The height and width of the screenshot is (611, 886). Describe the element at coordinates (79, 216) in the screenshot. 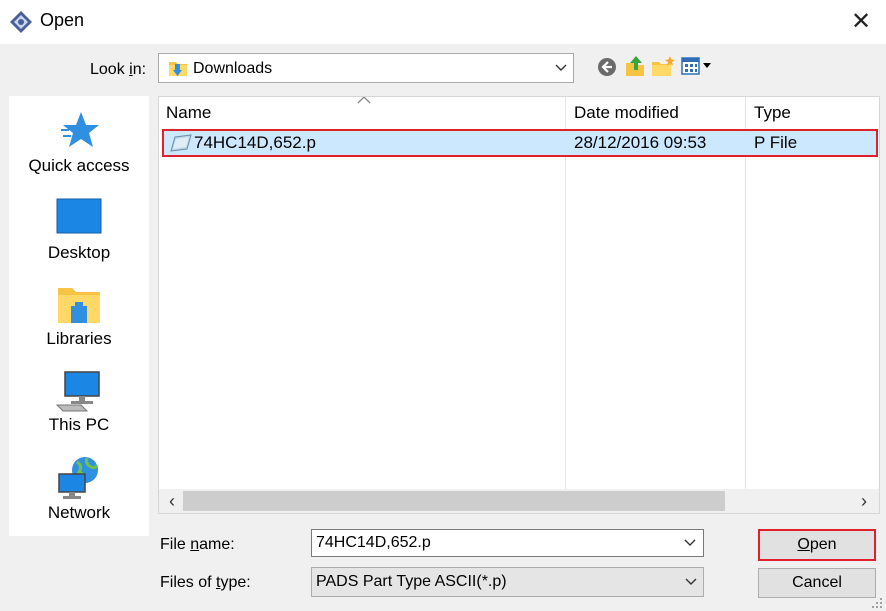

I see `desktop-icon` at that location.